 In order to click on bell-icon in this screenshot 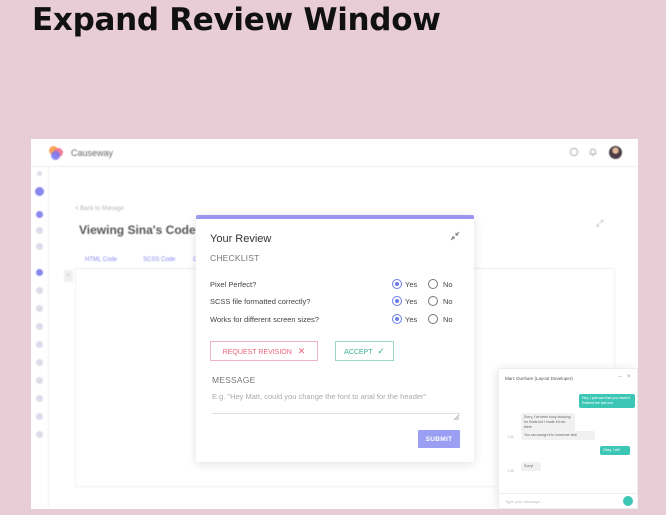, I will do `click(593, 153)`.